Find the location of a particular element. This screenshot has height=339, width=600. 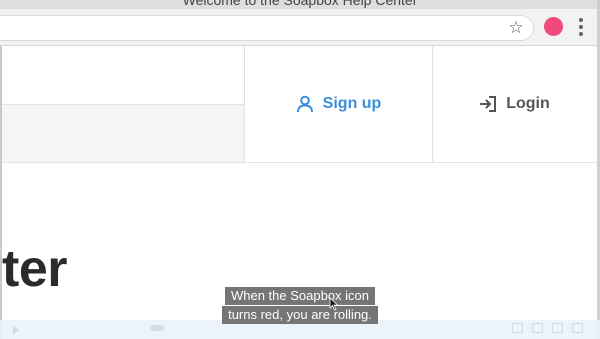

sign-up-button: Sign up is located at coordinates (338, 104).